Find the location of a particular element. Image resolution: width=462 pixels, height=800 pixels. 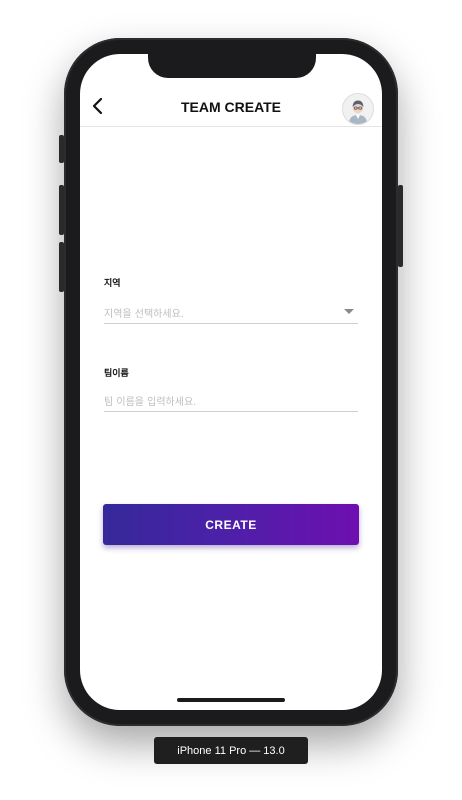

region-select: 지역을 선택하세요. is located at coordinates (231, 312).